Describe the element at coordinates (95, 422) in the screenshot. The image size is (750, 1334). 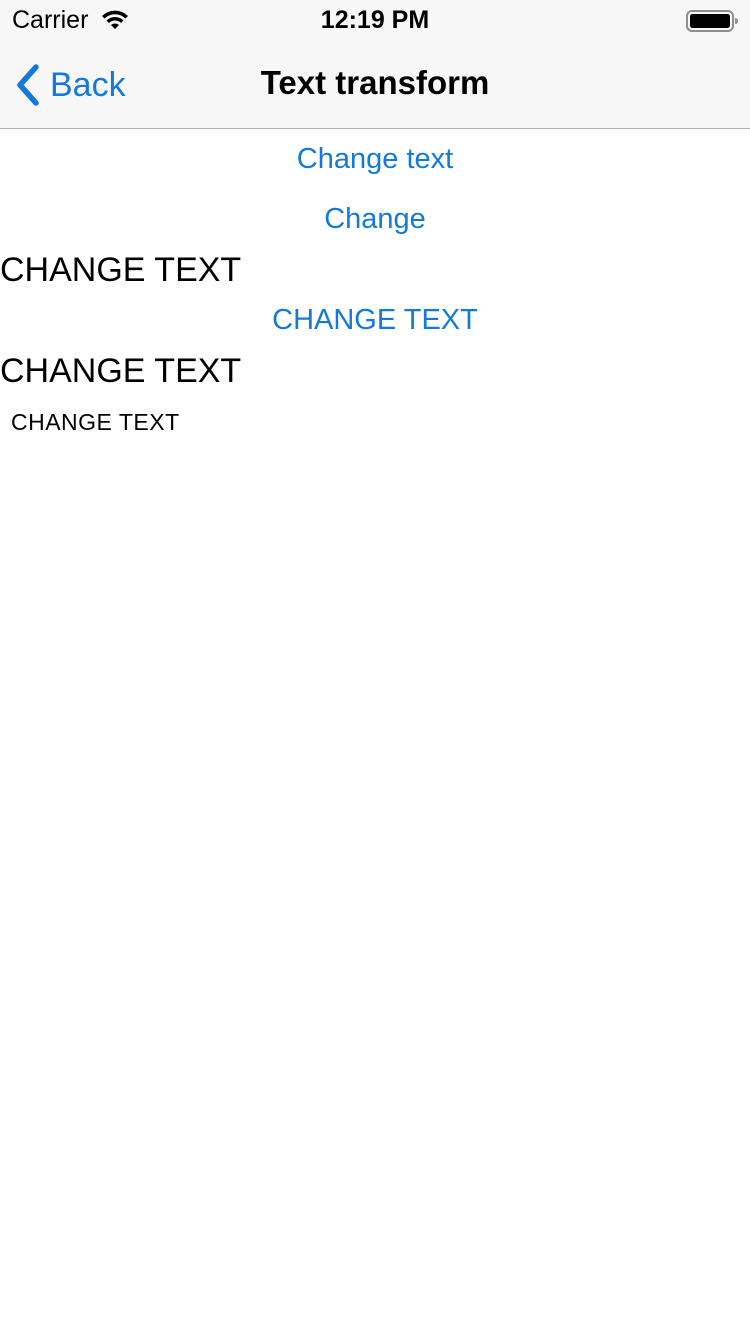
I see `small-uppercase-label: CHANGE TEXT` at that location.